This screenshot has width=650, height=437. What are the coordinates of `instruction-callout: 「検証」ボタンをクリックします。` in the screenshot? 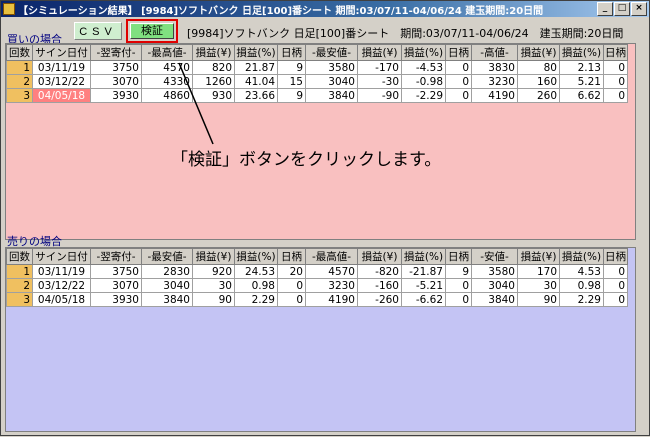 It's located at (306, 160).